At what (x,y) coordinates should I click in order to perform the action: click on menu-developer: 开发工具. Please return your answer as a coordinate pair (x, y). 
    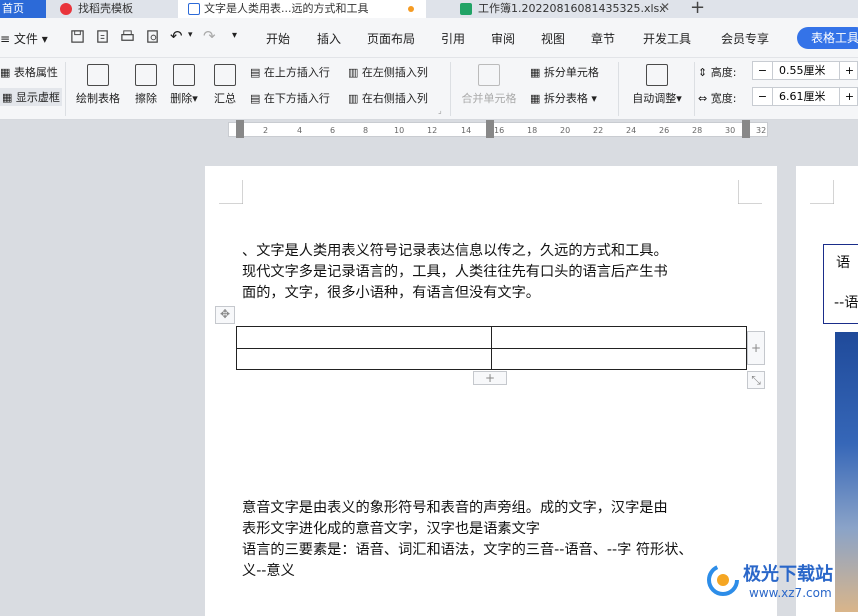
    Looking at the image, I should click on (667, 38).